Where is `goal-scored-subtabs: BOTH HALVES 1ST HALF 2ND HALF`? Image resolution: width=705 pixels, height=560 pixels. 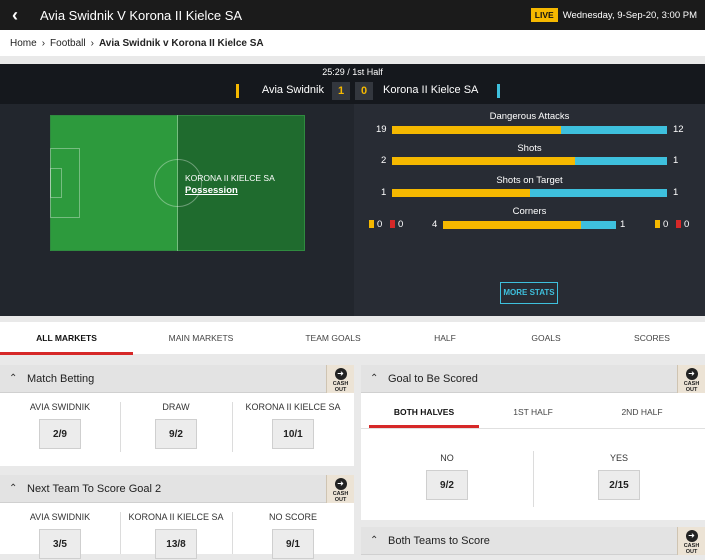
goal-scored-subtabs: BOTH HALVES 1ST HALF 2ND HALF is located at coordinates (533, 413).